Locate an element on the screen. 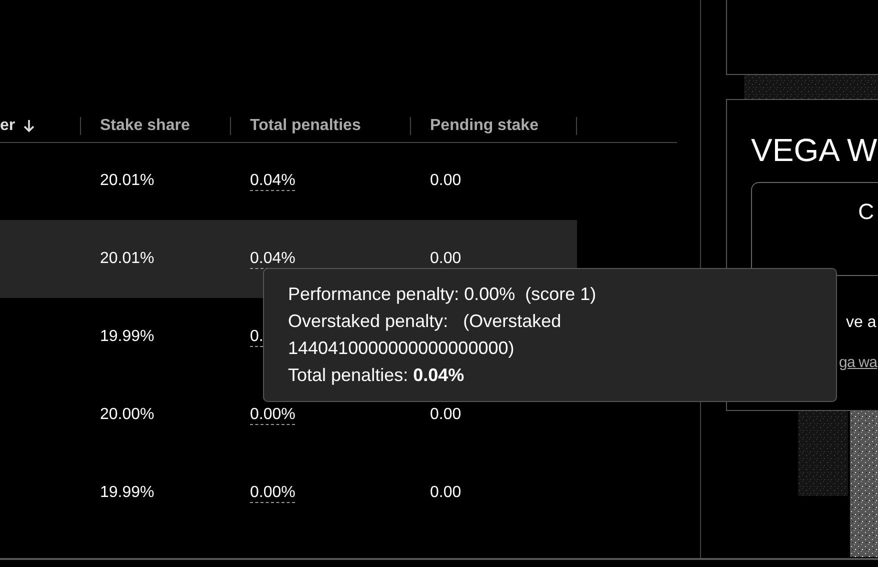 The height and width of the screenshot is (567, 878). table-cell: 20.00% is located at coordinates (127, 415).